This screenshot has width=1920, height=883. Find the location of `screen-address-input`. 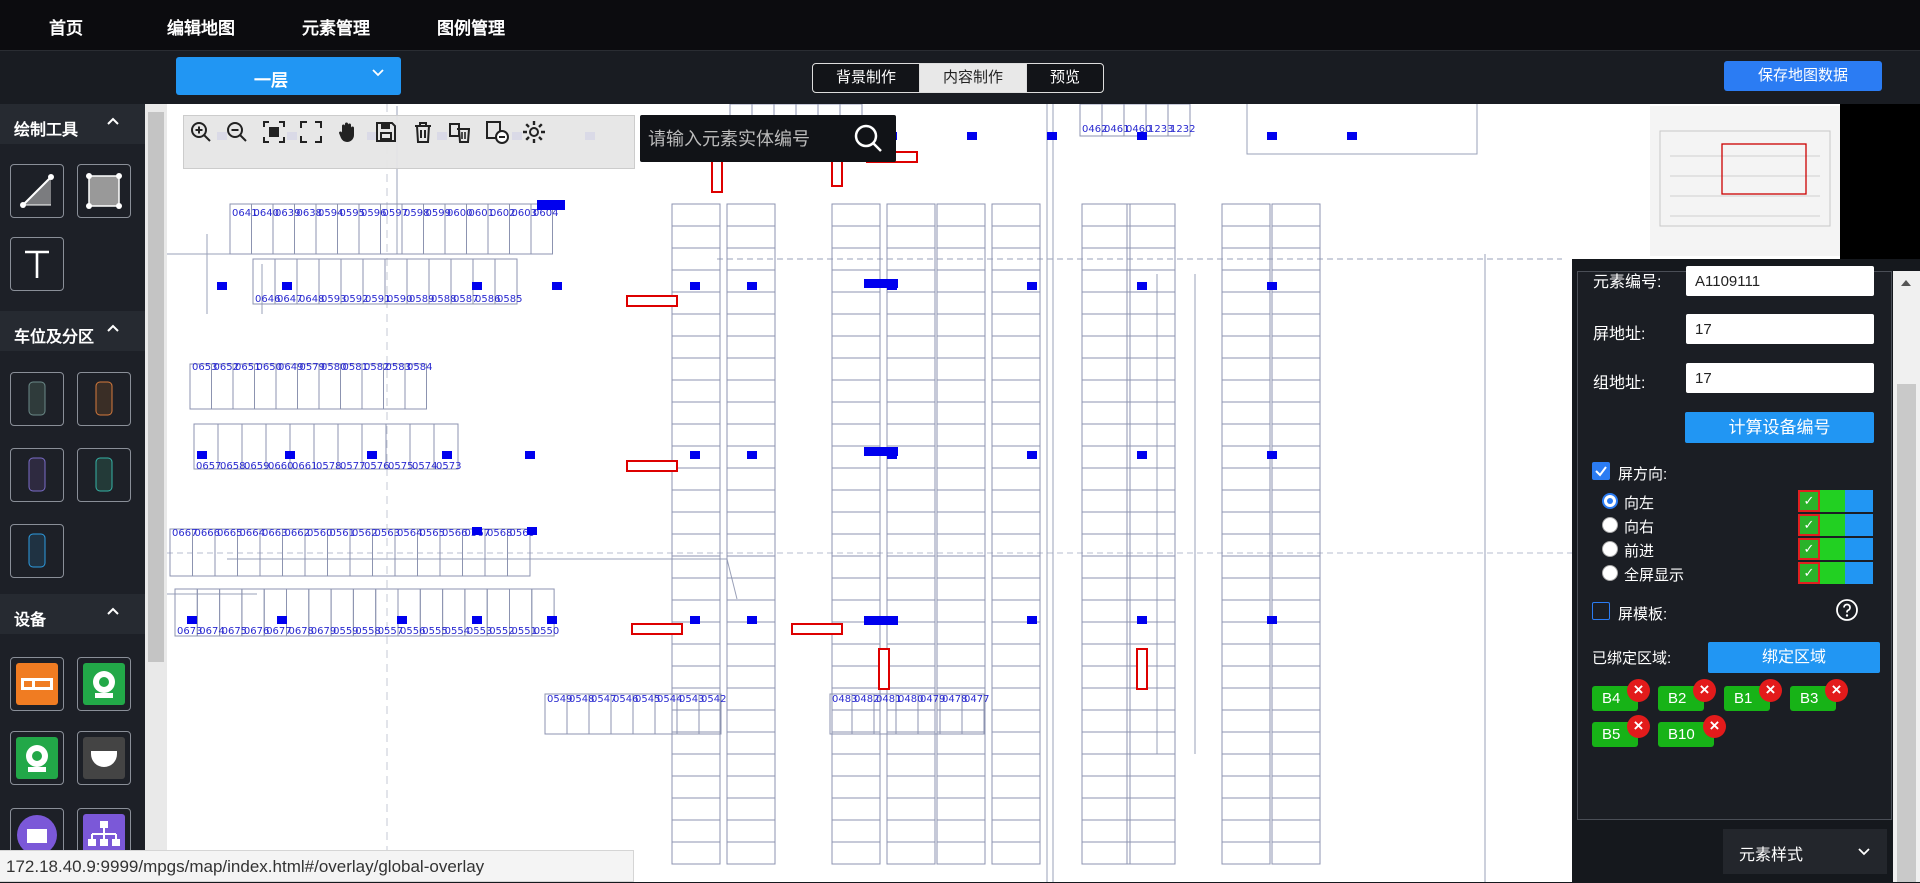

screen-address-input is located at coordinates (1780, 329).